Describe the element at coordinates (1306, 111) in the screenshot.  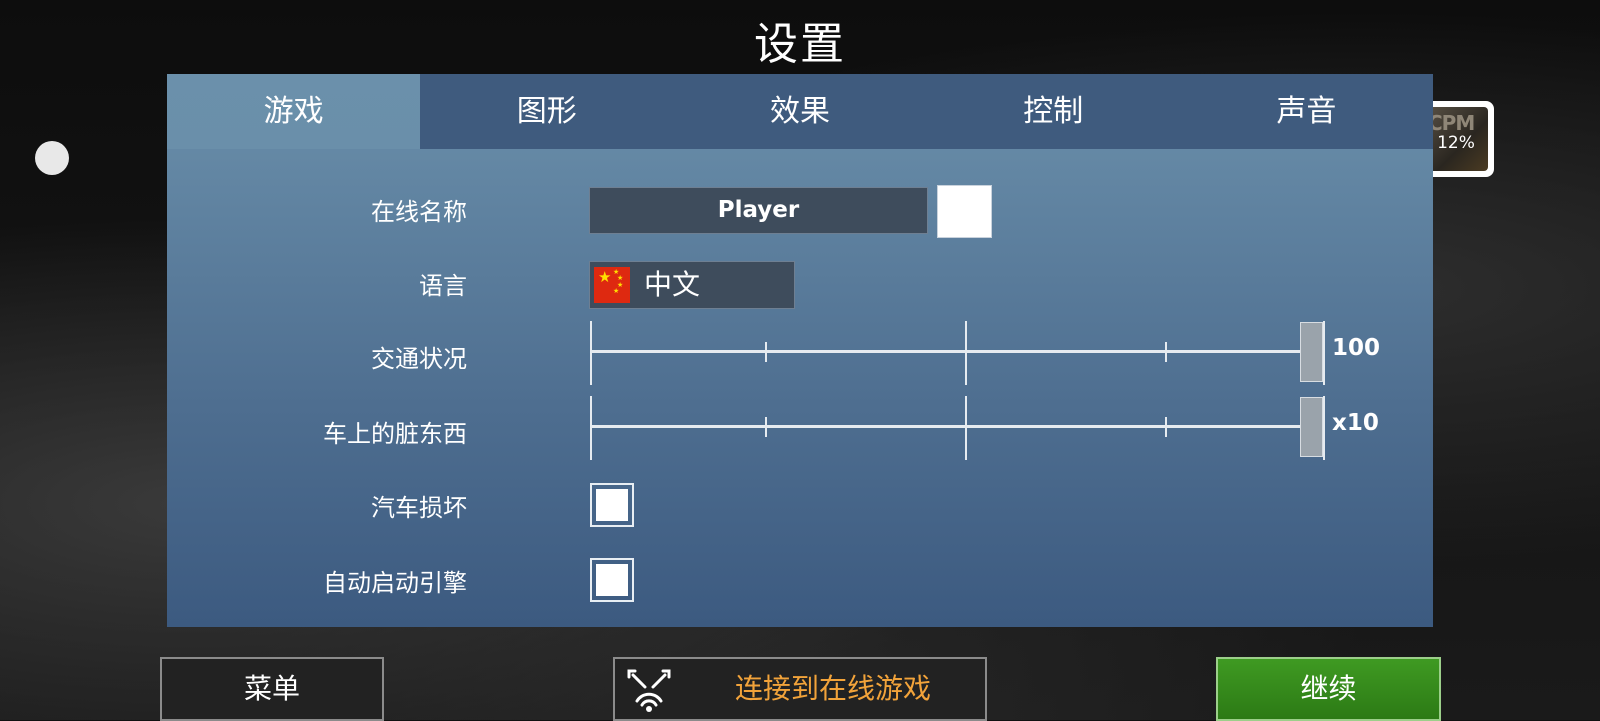
I see `tab-sound: 声音` at that location.